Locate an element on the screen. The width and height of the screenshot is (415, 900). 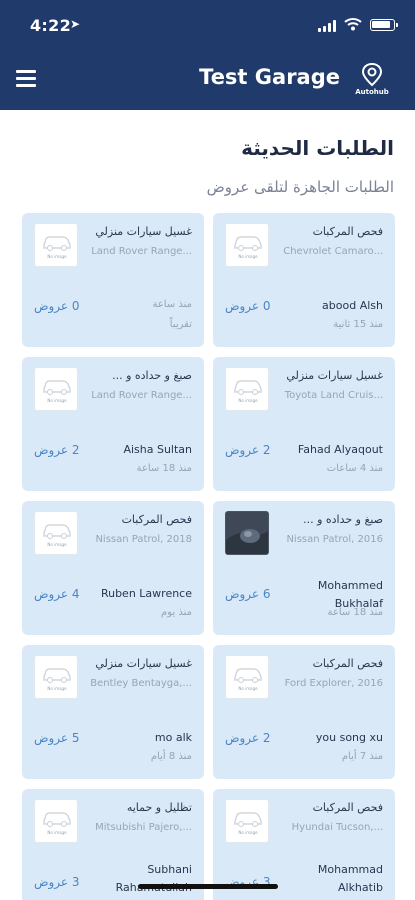
request-time: منذ 8 أيام is located at coordinates (171, 756).